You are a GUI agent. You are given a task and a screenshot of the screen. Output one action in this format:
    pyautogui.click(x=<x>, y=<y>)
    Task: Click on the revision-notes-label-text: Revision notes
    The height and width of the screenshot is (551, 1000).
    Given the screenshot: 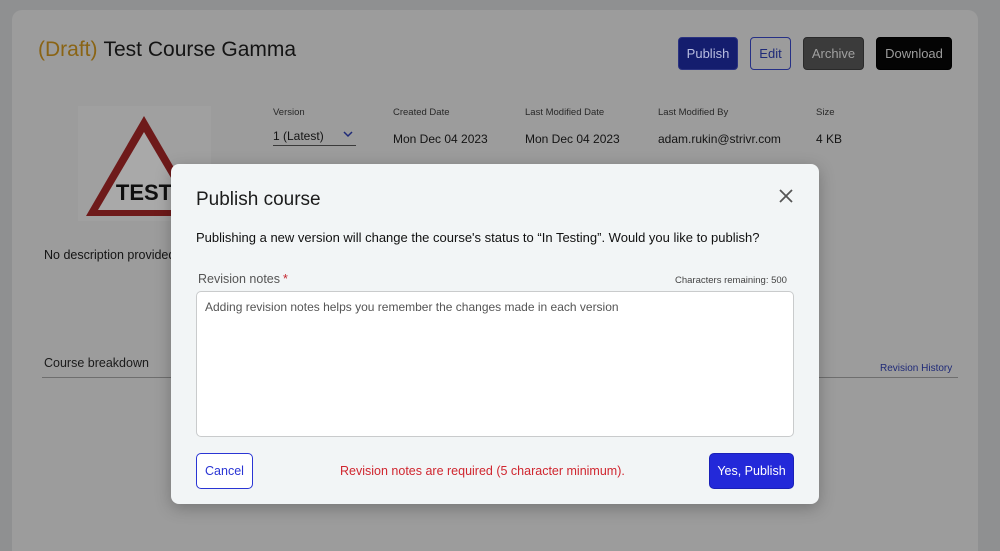 What is the action you would take?
    pyautogui.click(x=239, y=279)
    